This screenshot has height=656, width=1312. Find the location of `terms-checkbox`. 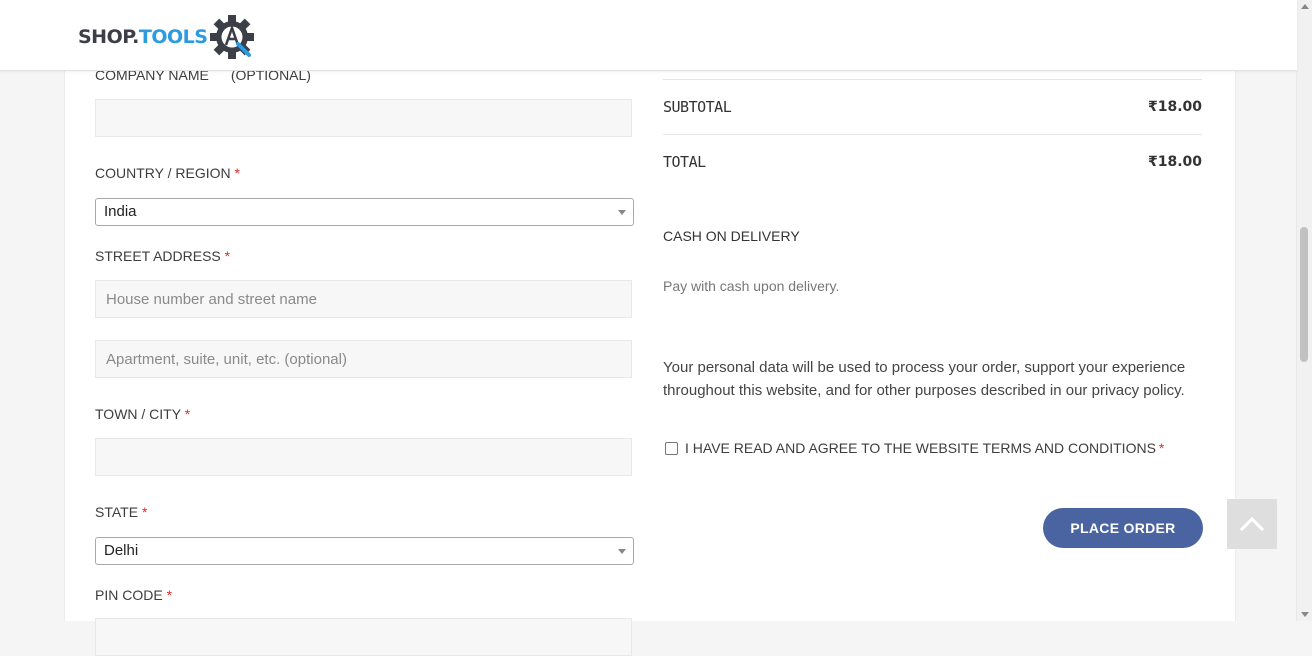

terms-checkbox is located at coordinates (671, 448).